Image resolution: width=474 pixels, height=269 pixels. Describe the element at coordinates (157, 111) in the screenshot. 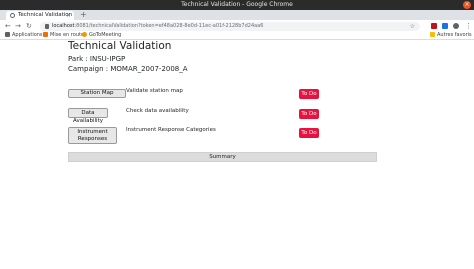

I see `data-availability-description: Check data availability` at that location.